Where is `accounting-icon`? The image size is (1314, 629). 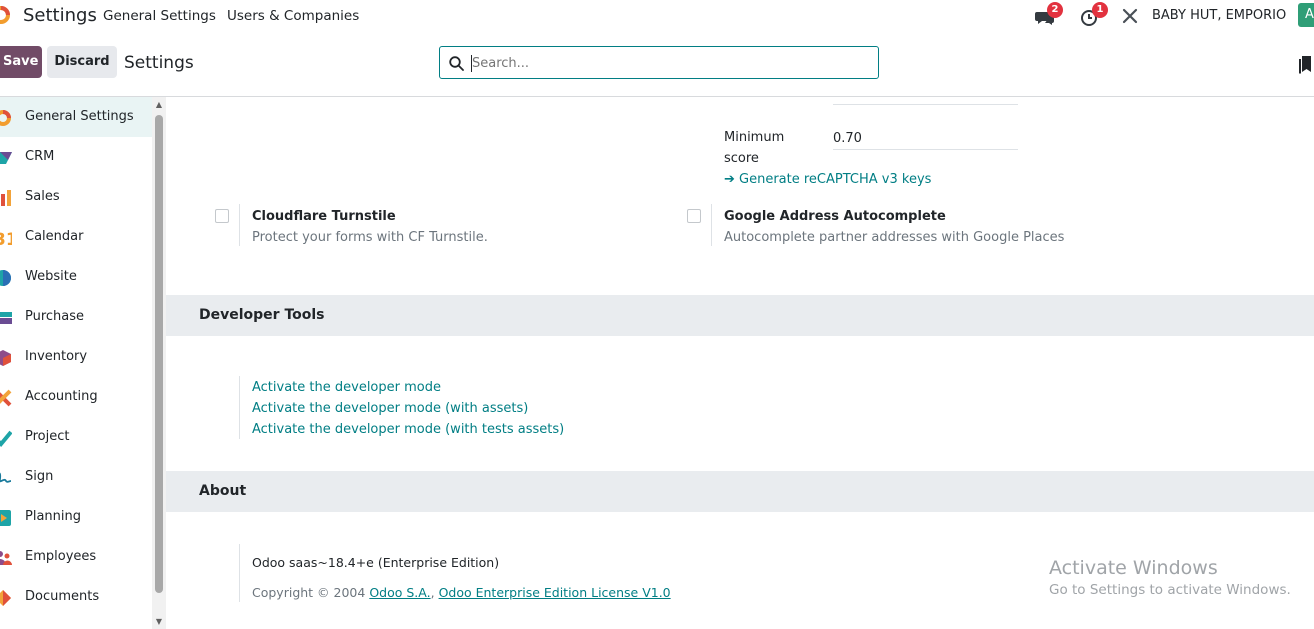 accounting-icon is located at coordinates (6, 398).